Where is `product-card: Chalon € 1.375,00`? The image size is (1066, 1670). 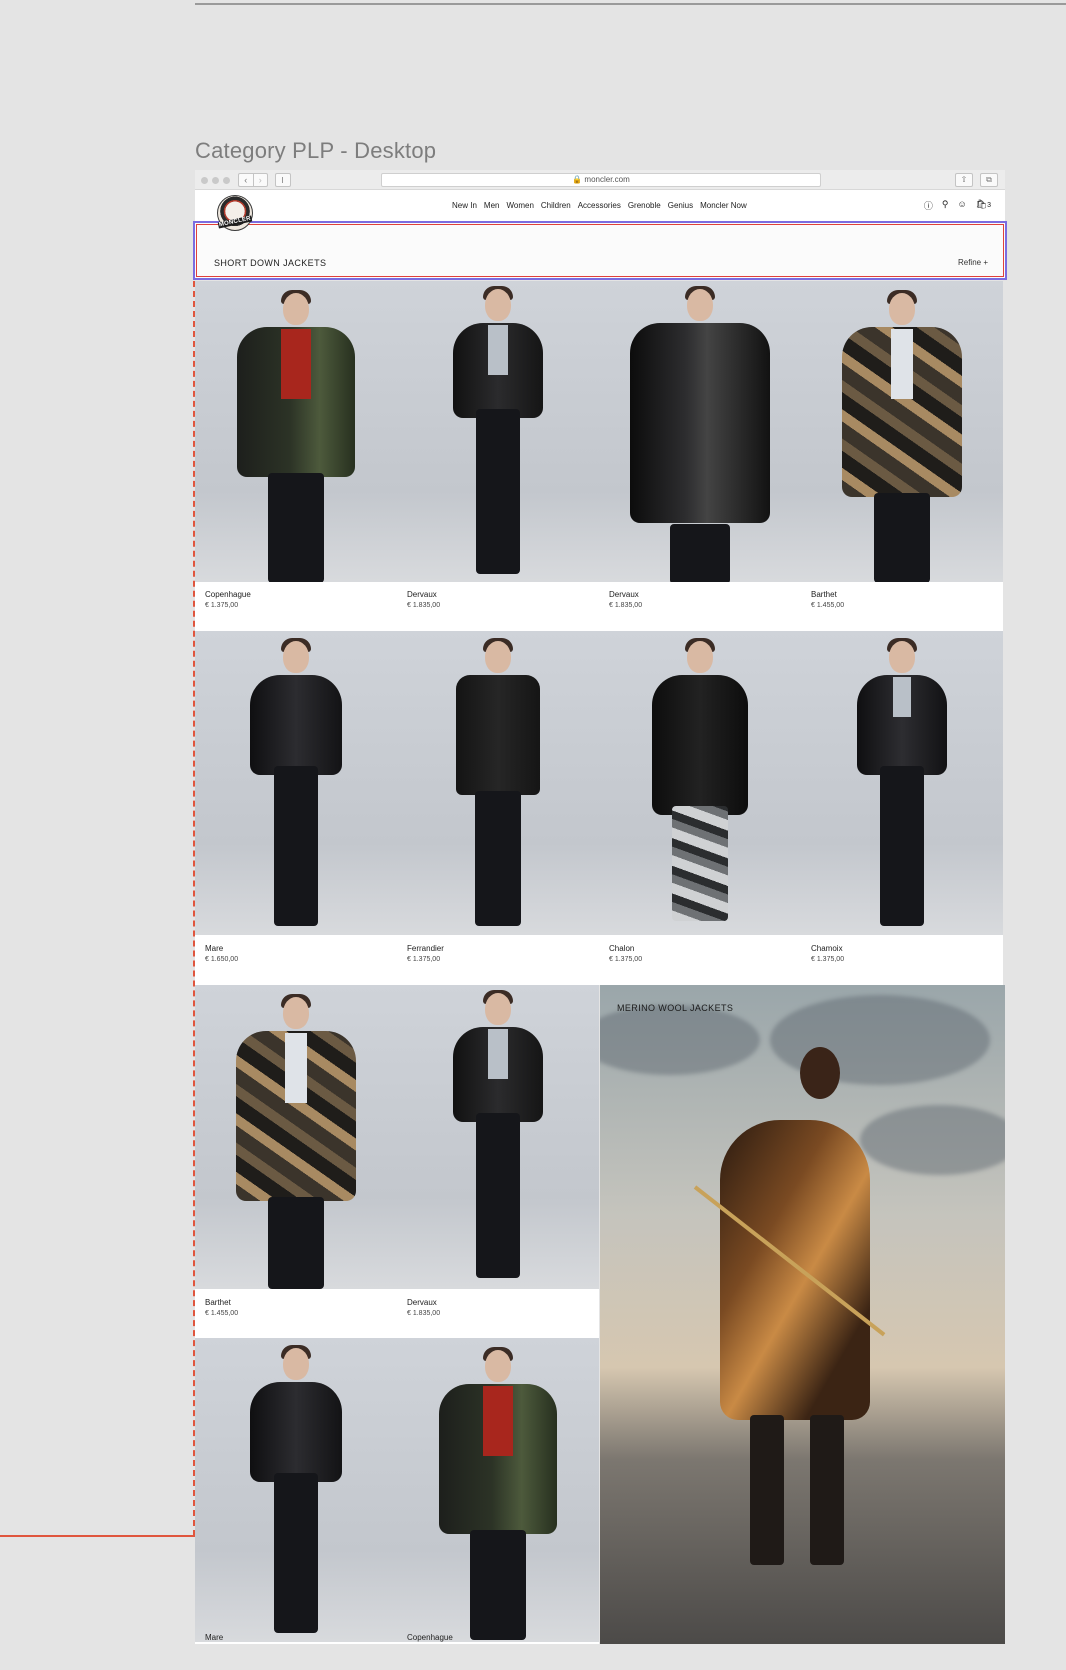 product-card: Chalon € 1.375,00 is located at coordinates (700, 808).